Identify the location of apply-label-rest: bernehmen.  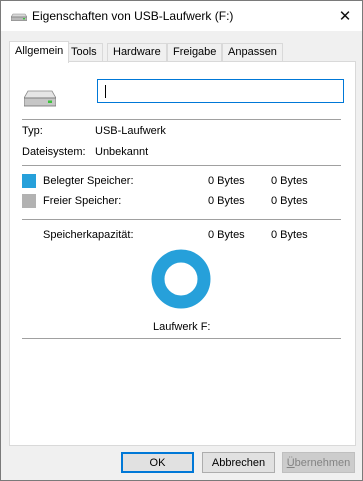
(322, 462).